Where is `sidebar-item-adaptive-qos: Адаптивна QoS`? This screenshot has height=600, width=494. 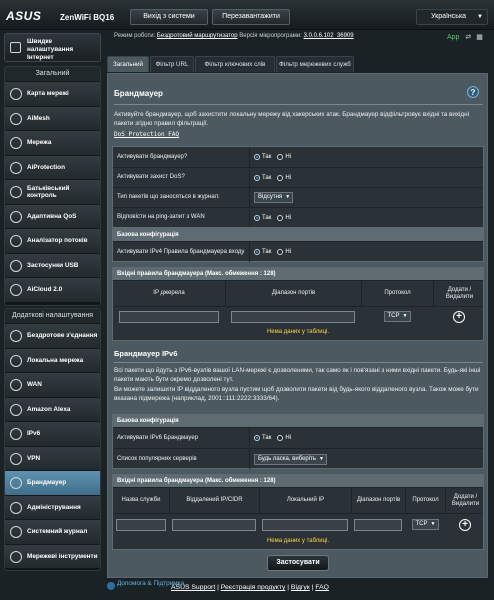 sidebar-item-adaptive-qos: Адаптивна QoS is located at coordinates (52, 215).